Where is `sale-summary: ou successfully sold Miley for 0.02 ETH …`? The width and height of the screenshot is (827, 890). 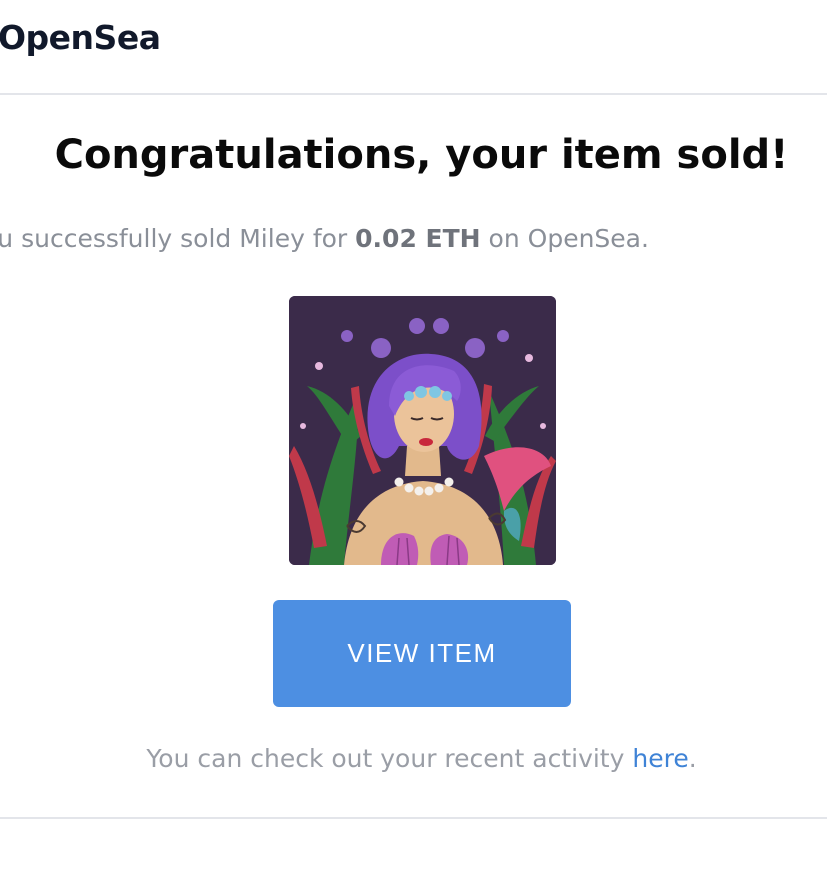 sale-summary: ou successfully sold Miley for 0.02 ETH … is located at coordinates (324, 238).